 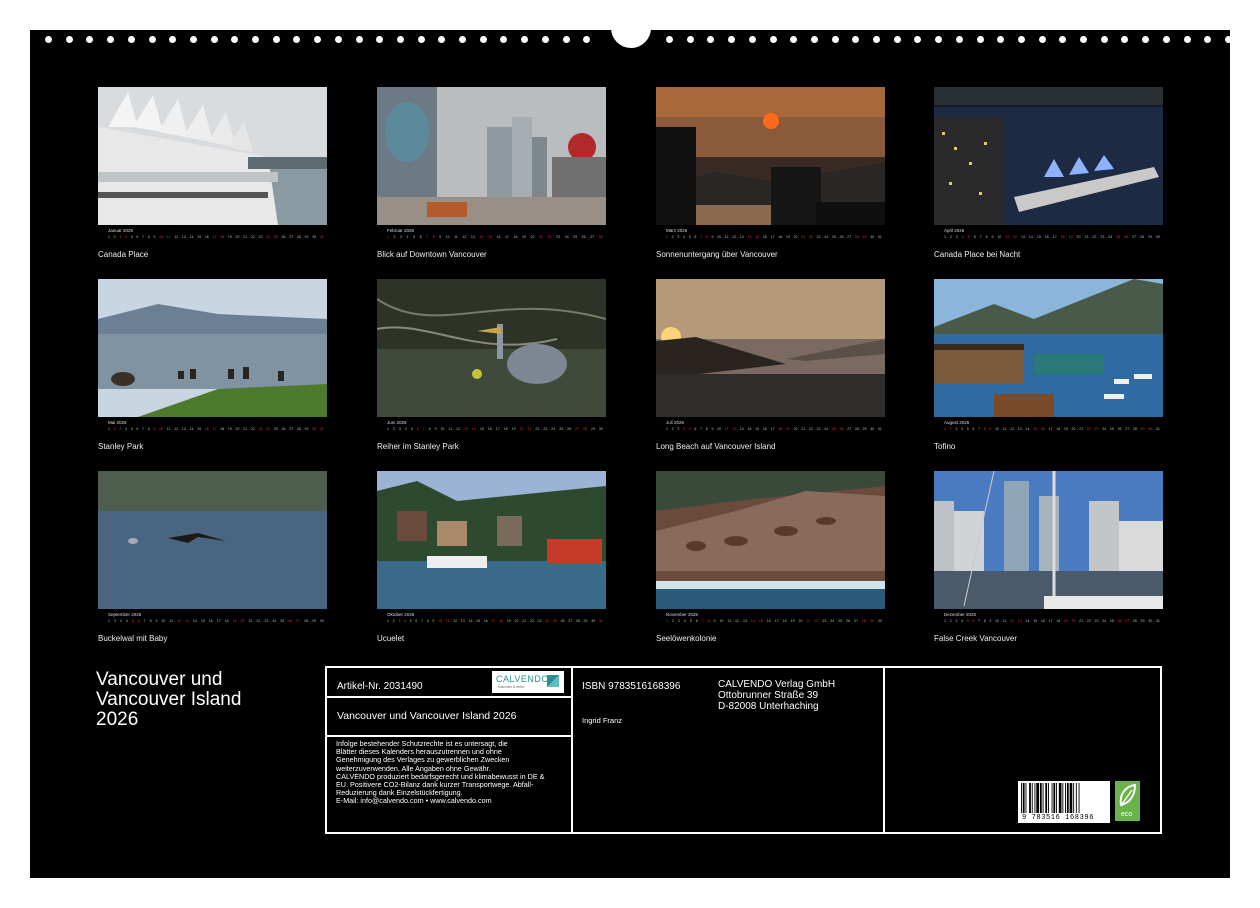 What do you see at coordinates (631, 28) in the screenshot?
I see `hanger-notch` at bounding box center [631, 28].